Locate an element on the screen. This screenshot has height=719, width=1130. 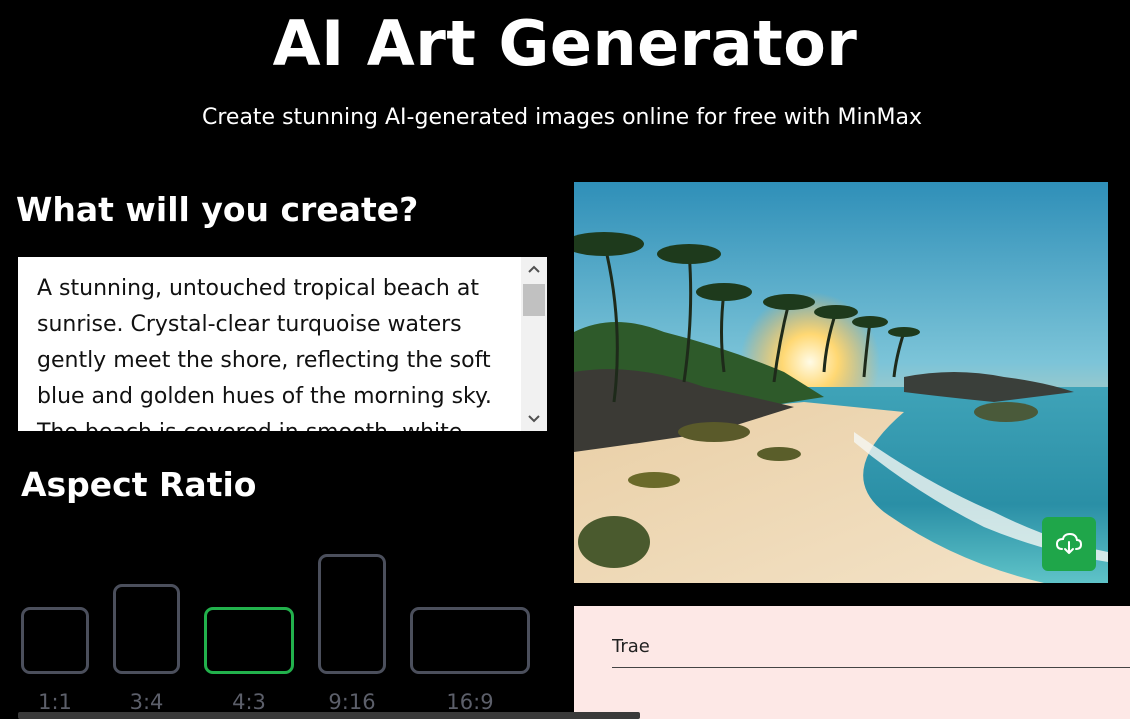
prompt-scroll-thumb is located at coordinates (534, 300).